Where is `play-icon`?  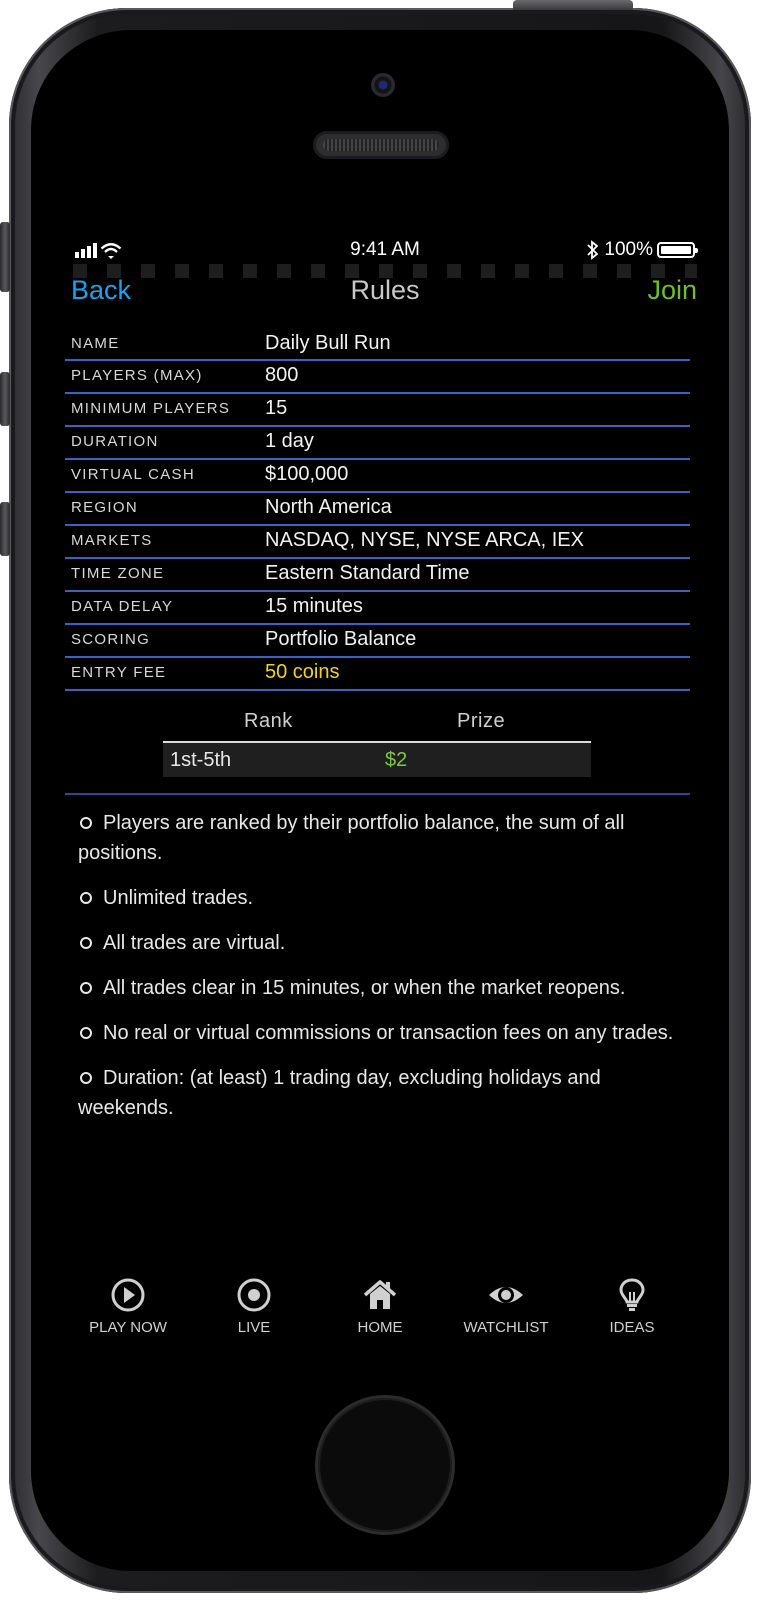 play-icon is located at coordinates (128, 1295).